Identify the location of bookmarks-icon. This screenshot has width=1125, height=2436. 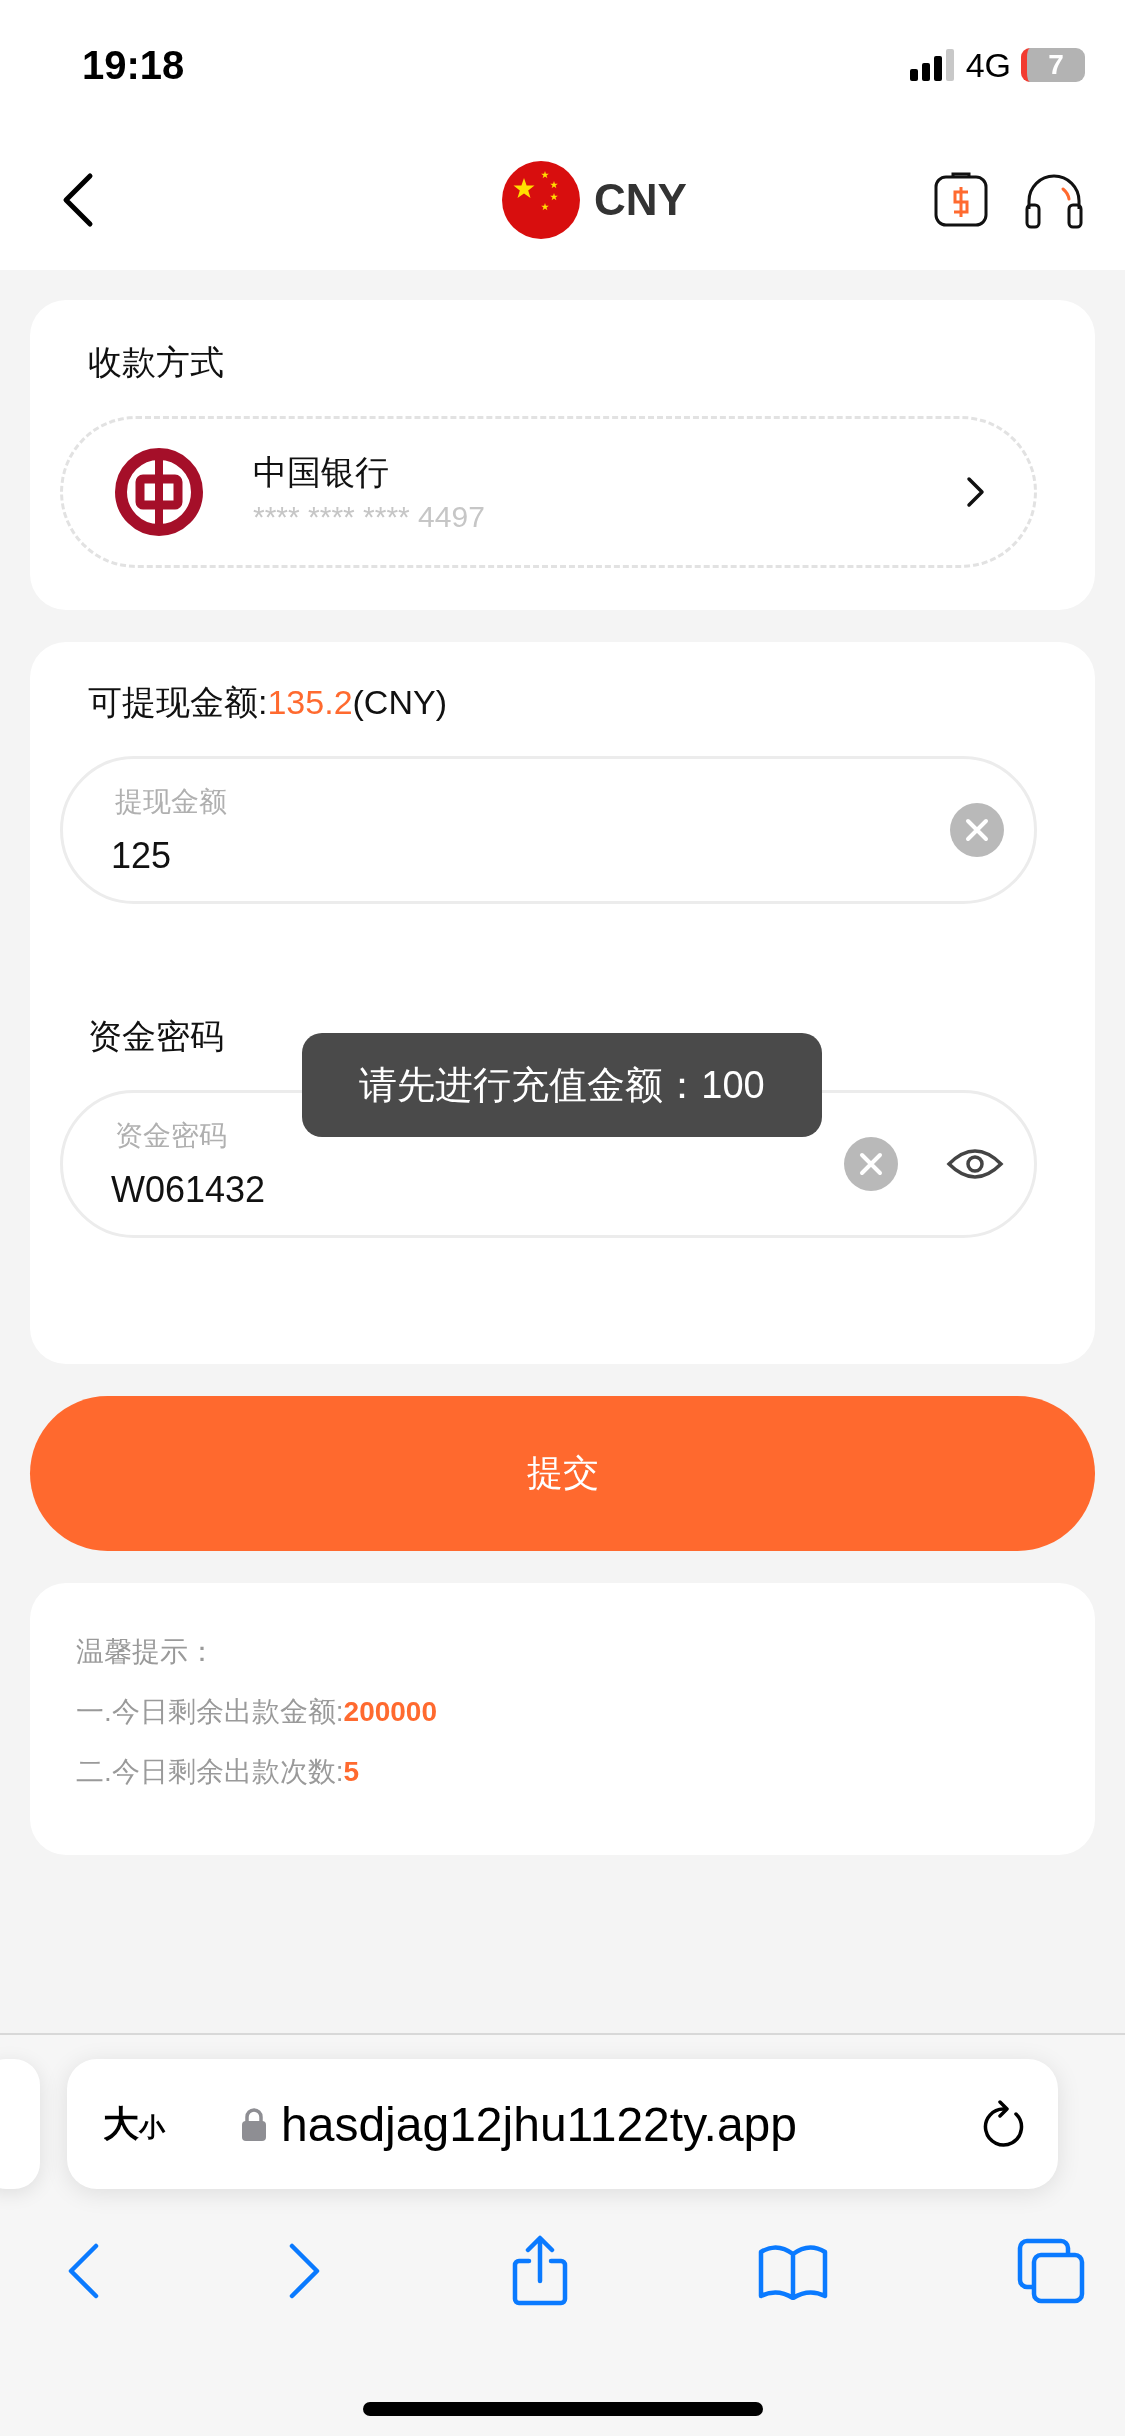
(792, 2271).